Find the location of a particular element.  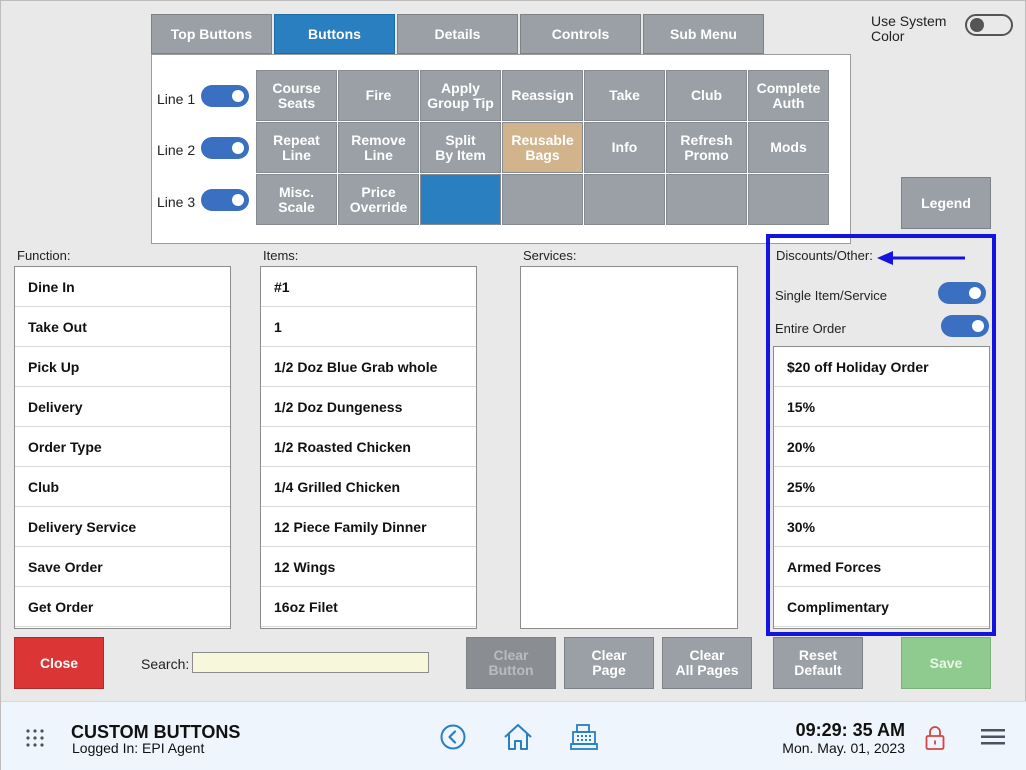

grid-button-empty-r3c7 is located at coordinates (788, 199).